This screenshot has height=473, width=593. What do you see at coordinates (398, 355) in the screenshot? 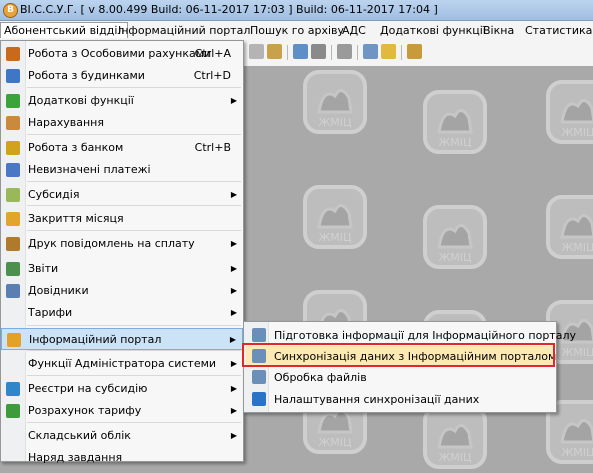
I see `highlight-annotation-frame` at bounding box center [398, 355].